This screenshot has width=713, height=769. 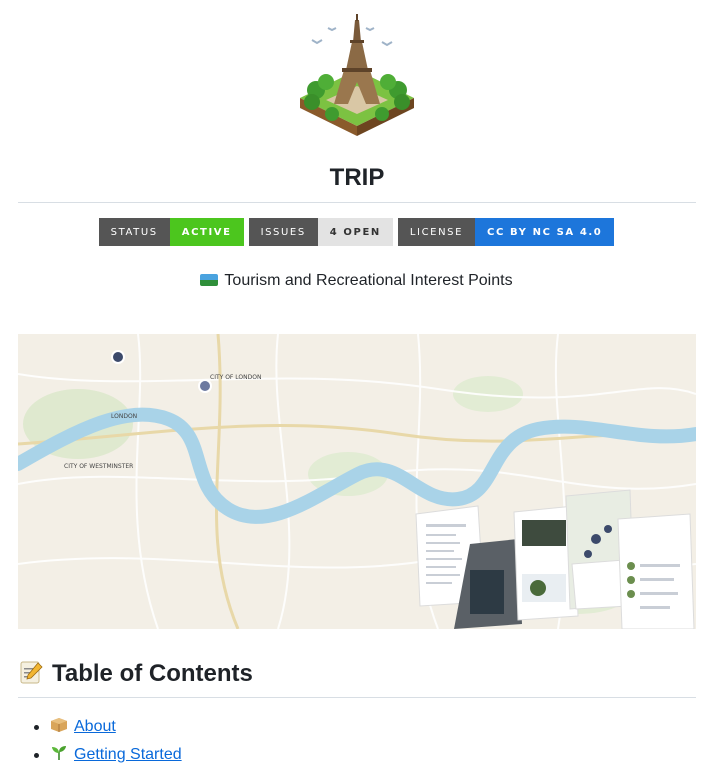 I want to click on list-item: Getting Started, so click(x=108, y=755).